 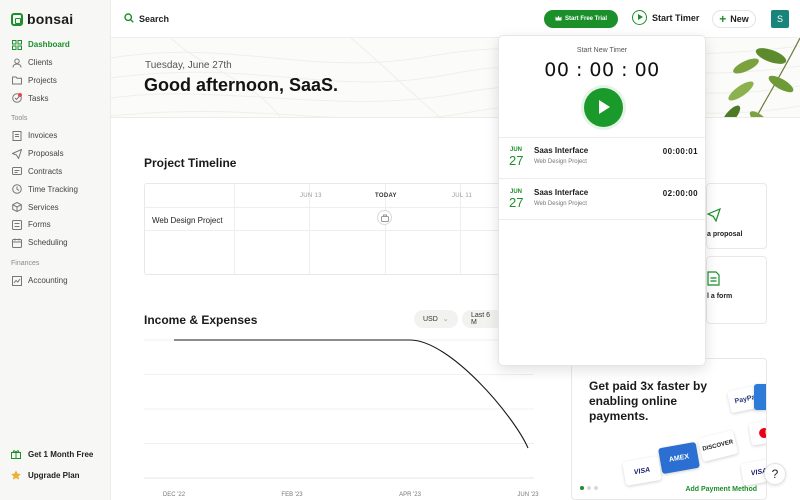 What do you see at coordinates (760, 397) in the screenshot?
I see `blue-card-icon` at bounding box center [760, 397].